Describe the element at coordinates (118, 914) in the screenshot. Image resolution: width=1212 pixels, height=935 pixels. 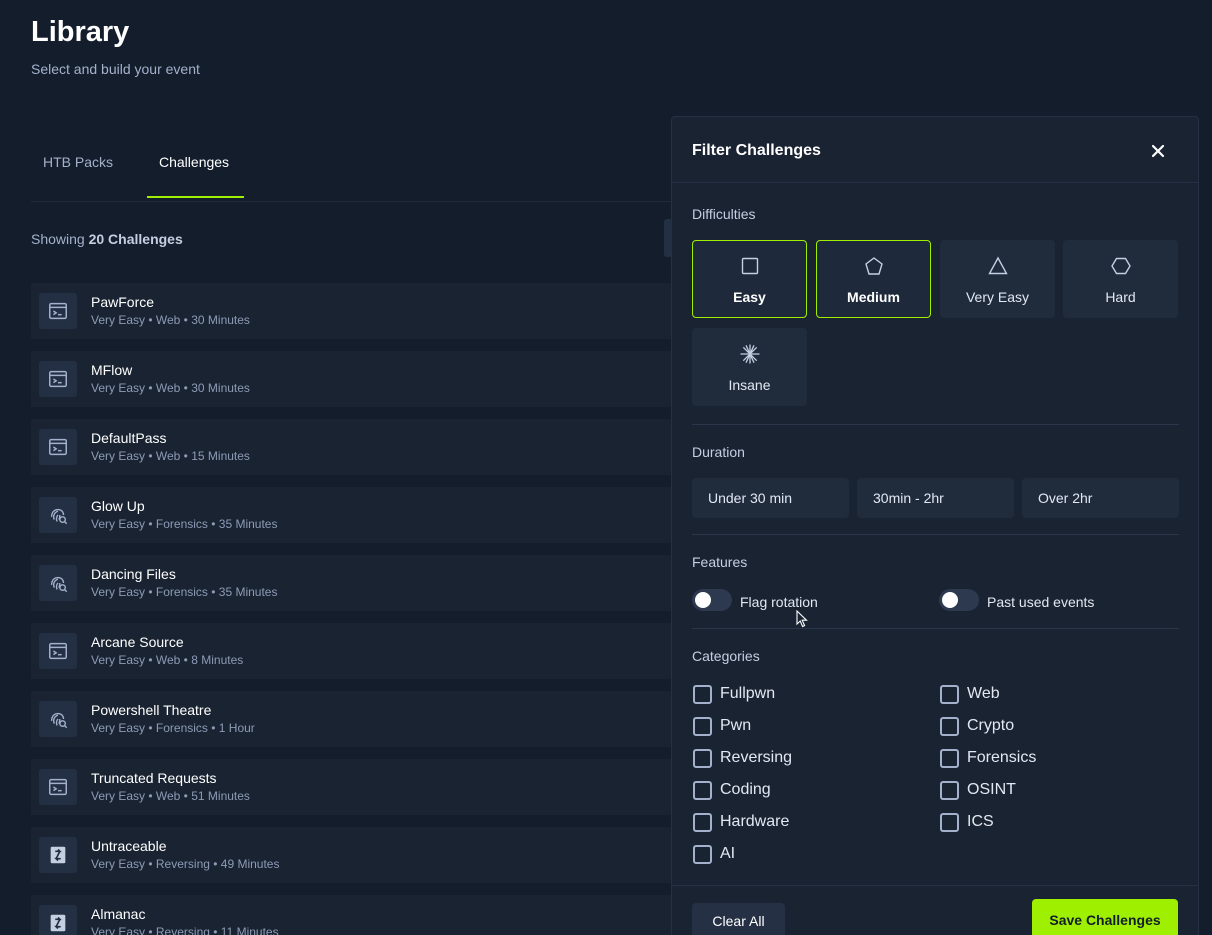
I see `challenge-name: Almanac` at that location.